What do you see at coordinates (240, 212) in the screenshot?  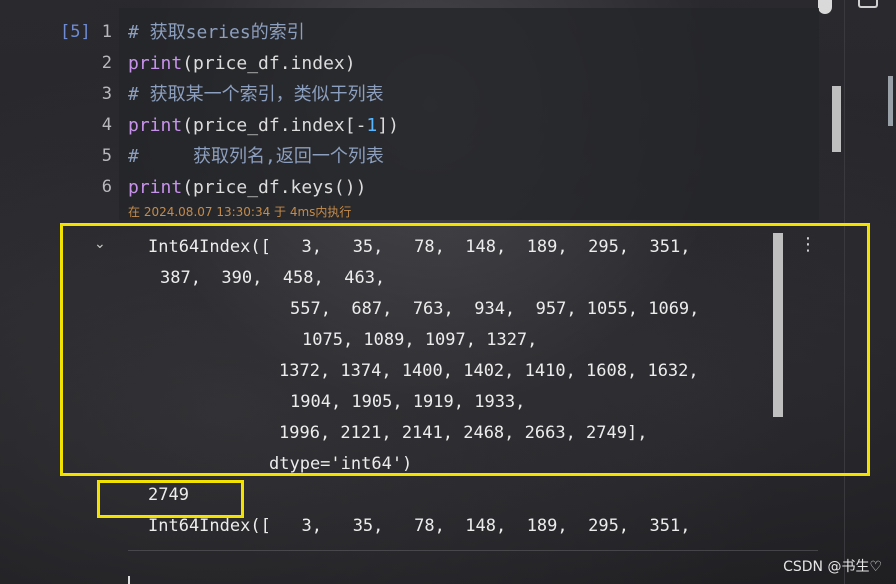 I see `execution-timestamp: 在 2024.08.07 13:30:34 于 4ms内执行` at bounding box center [240, 212].